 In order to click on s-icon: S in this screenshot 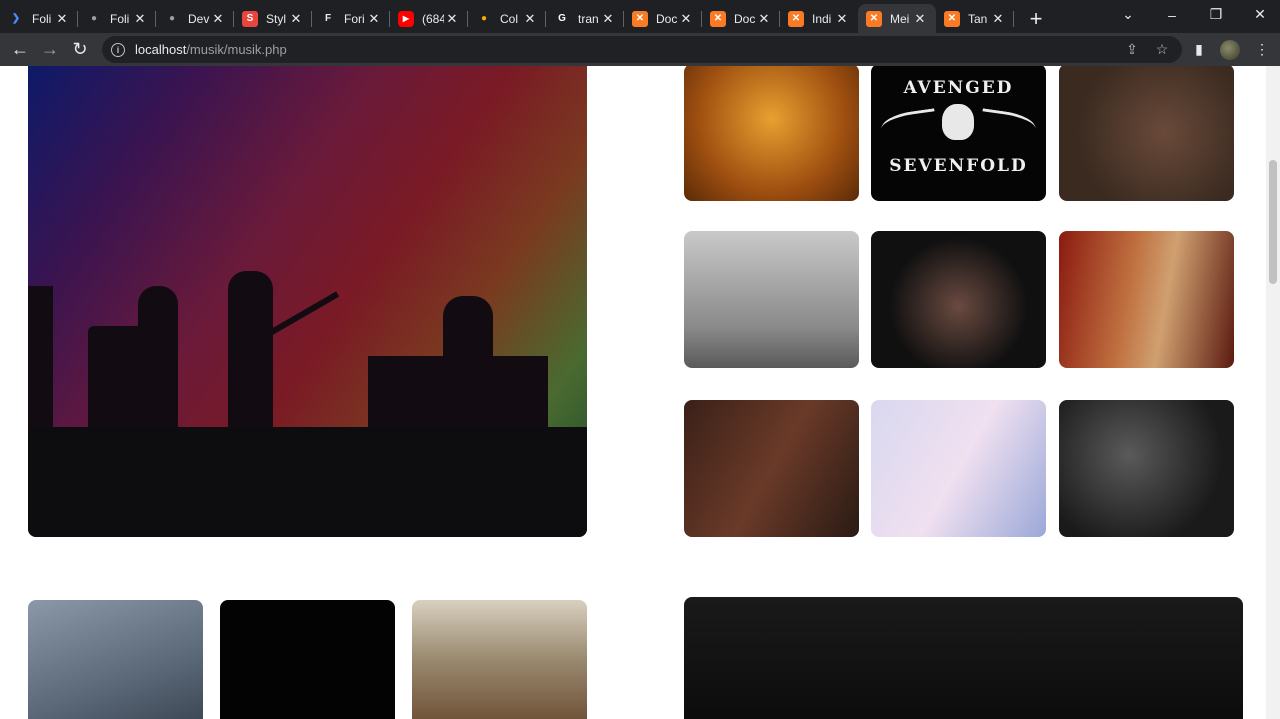, I will do `click(250, 18)`.